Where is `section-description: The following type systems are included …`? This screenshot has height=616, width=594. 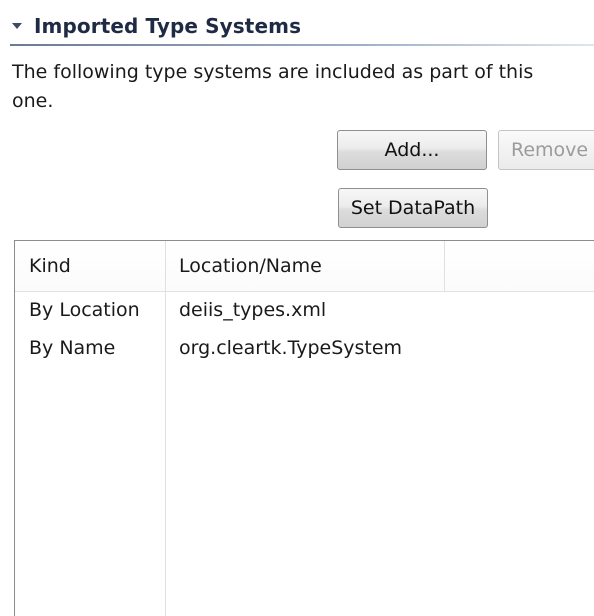 section-description: The following type systems are included … is located at coordinates (273, 86).